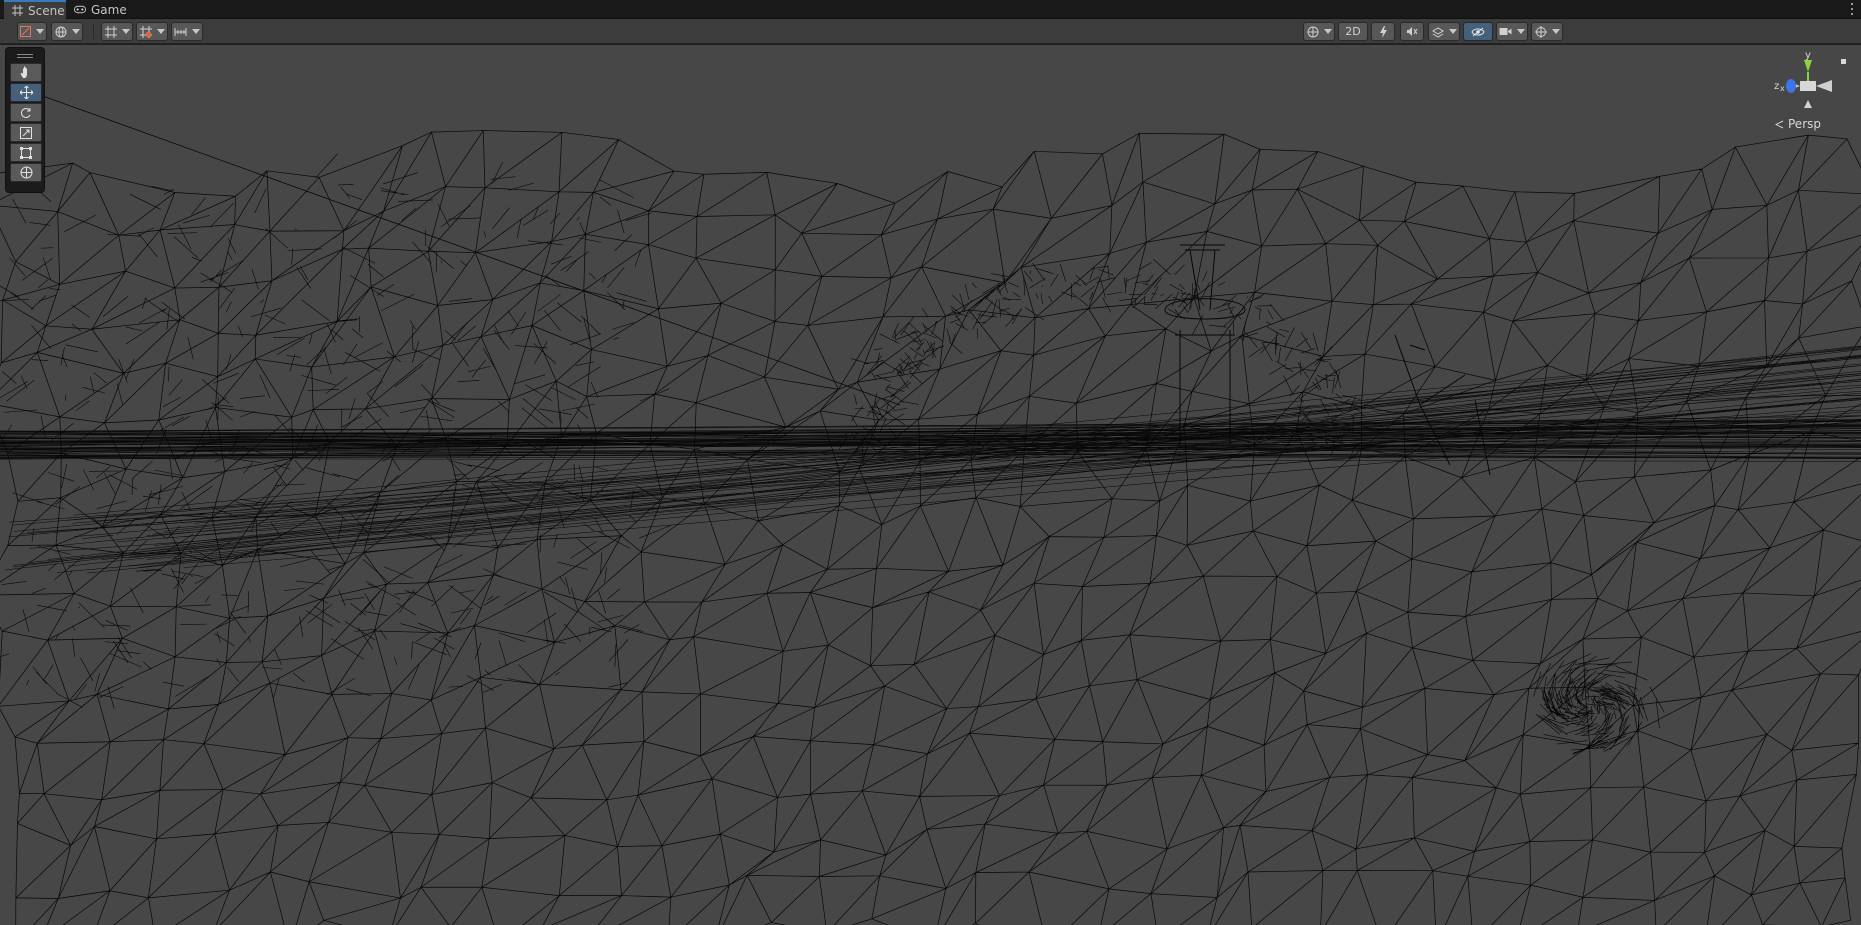  I want to click on scale-tool-button, so click(26, 132).